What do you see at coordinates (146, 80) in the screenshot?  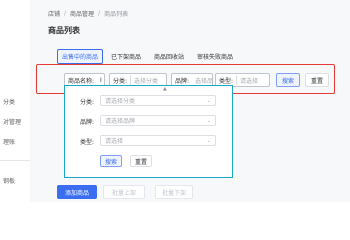 I see `category-select: 选择分类` at bounding box center [146, 80].